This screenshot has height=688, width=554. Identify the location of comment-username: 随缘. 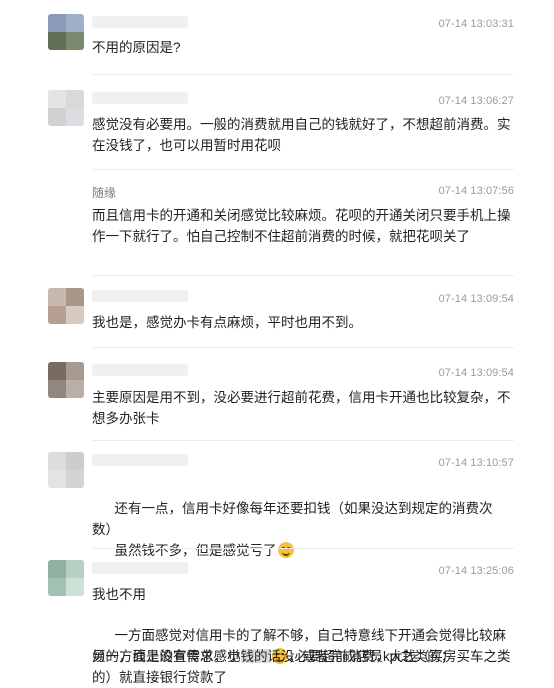
(104, 192).